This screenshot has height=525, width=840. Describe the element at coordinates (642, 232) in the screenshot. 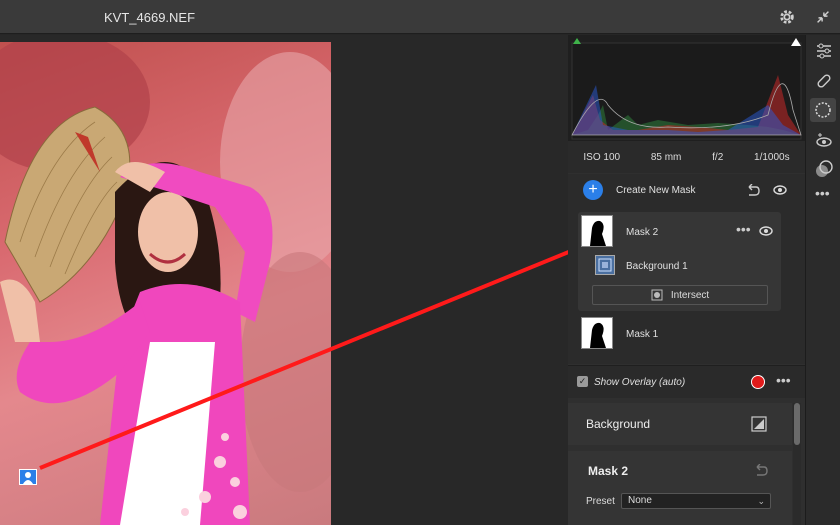

I see `mask-2-name: Mask 2` at that location.